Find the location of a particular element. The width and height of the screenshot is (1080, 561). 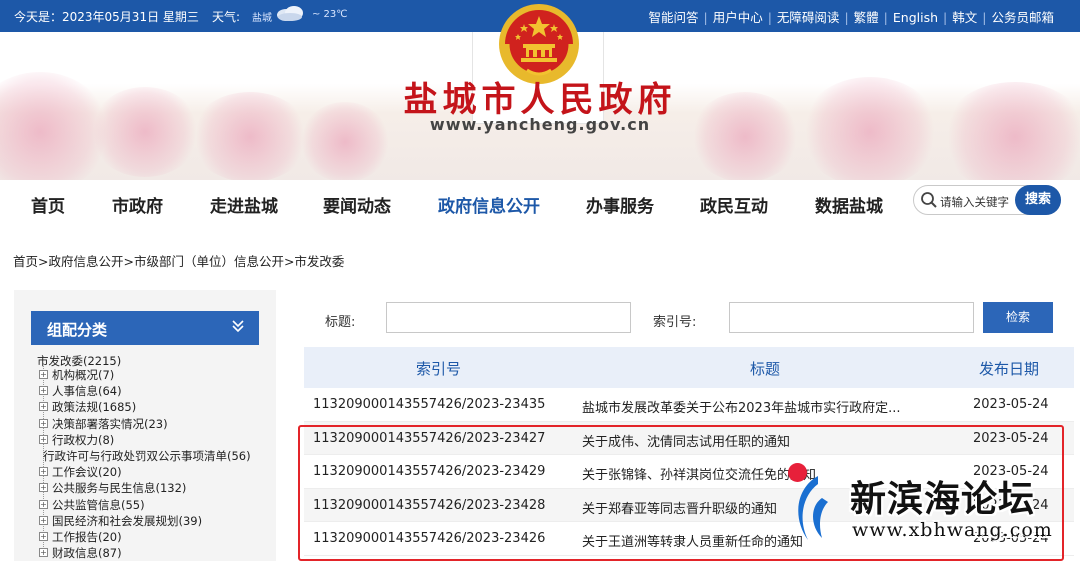

nav-news: 要闻动态 is located at coordinates (357, 204).